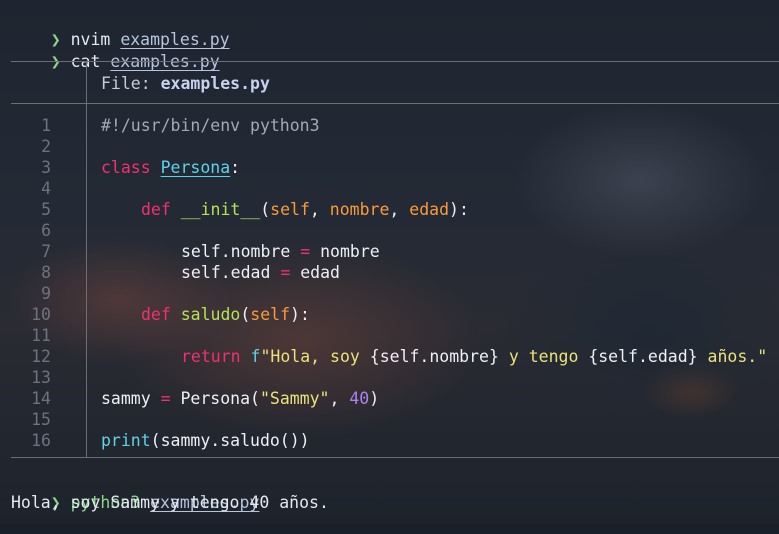  What do you see at coordinates (41, 377) in the screenshot?
I see `line-number: 13` at bounding box center [41, 377].